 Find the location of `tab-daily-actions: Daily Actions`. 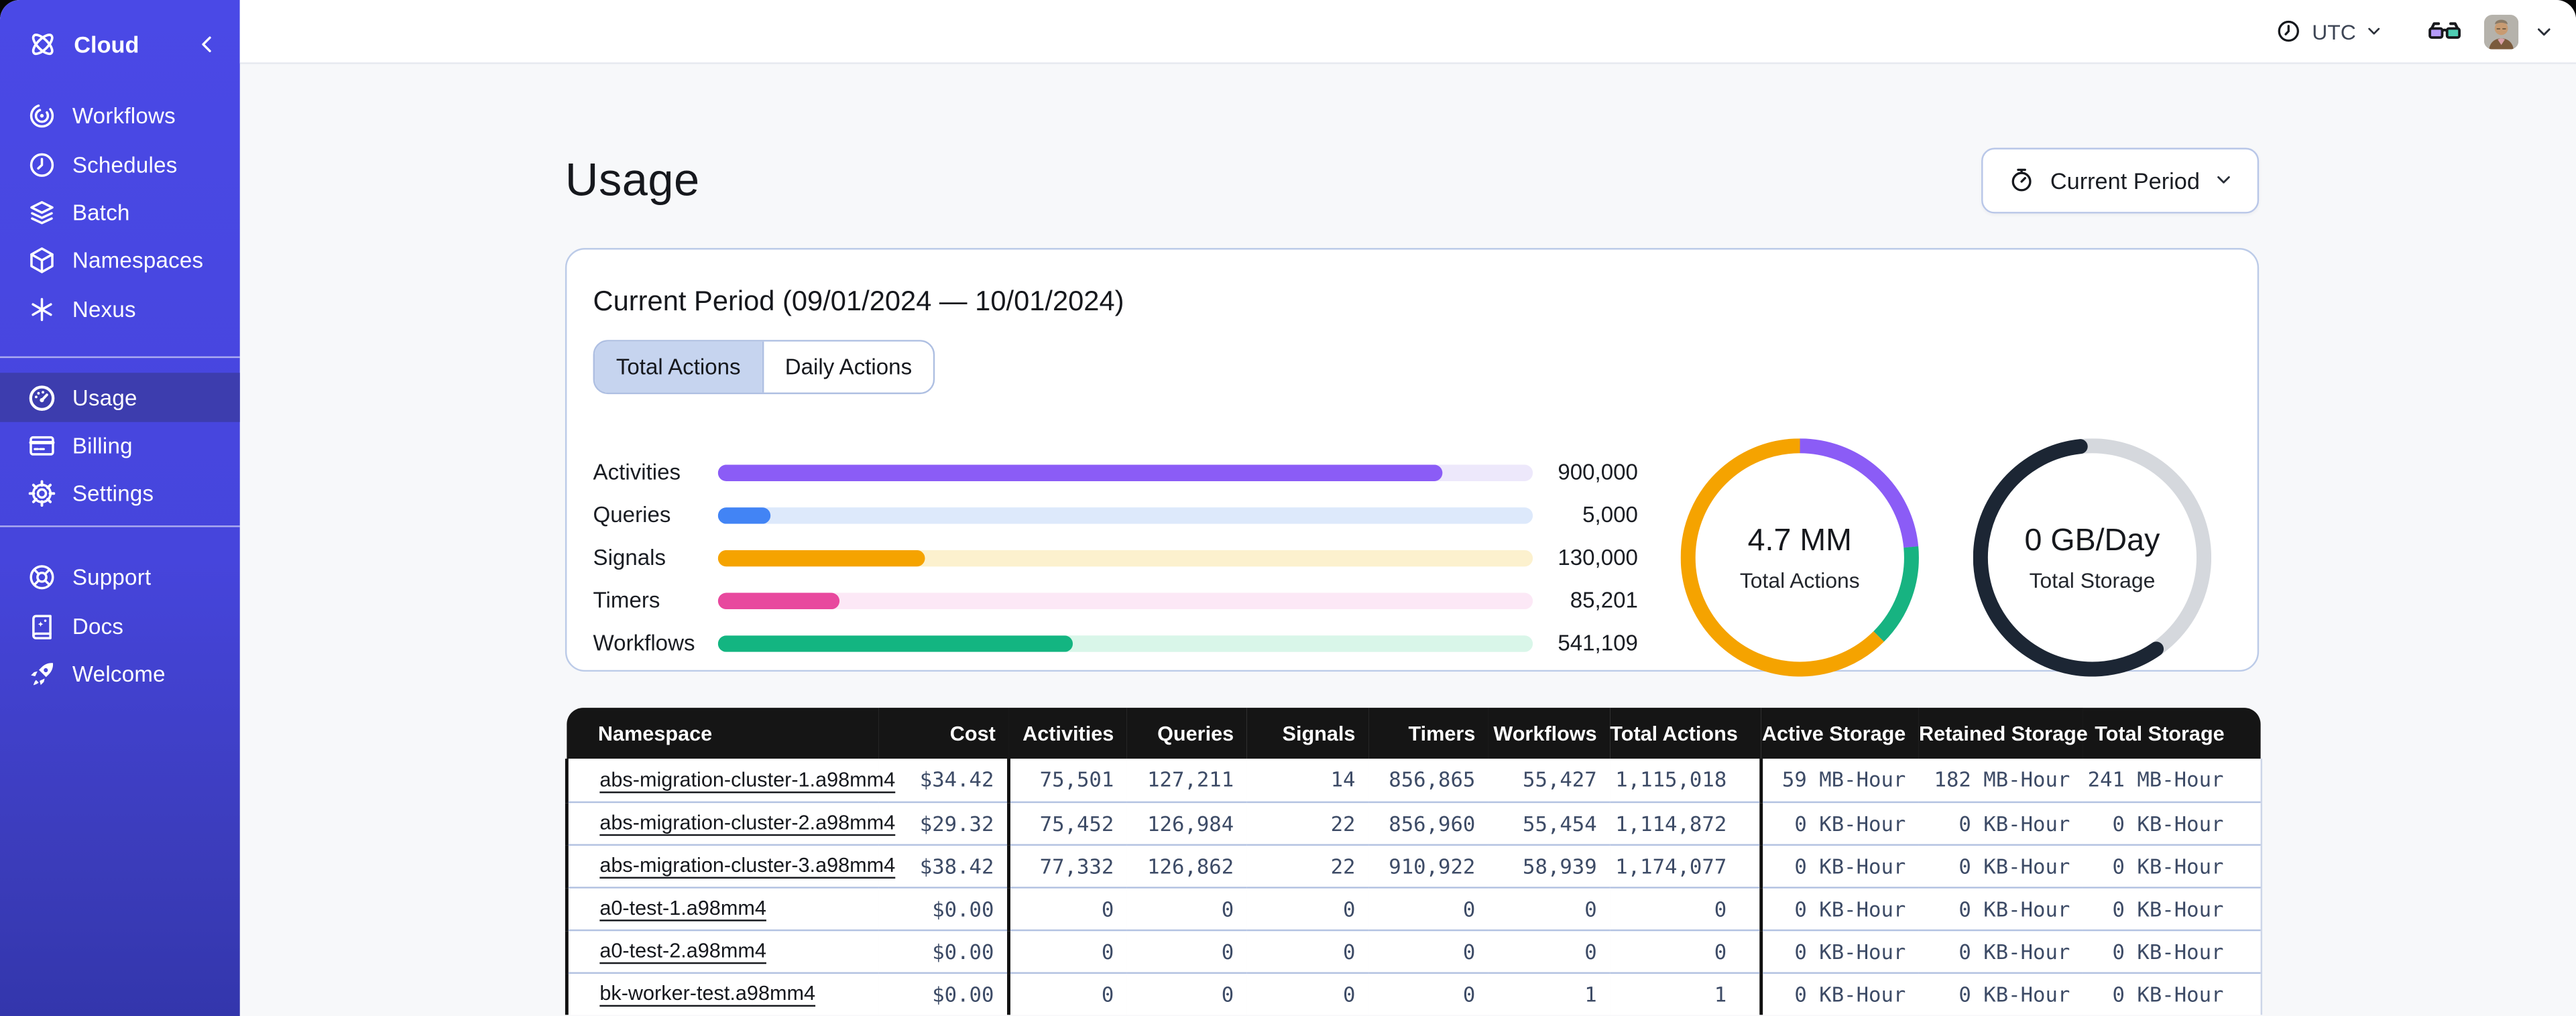

tab-daily-actions: Daily Actions is located at coordinates (847, 367).